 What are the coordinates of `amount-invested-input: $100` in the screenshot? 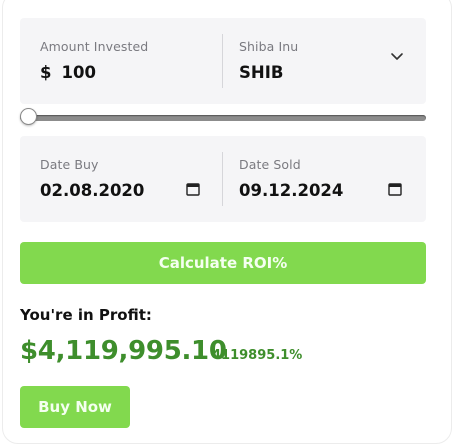 It's located at (68, 72).